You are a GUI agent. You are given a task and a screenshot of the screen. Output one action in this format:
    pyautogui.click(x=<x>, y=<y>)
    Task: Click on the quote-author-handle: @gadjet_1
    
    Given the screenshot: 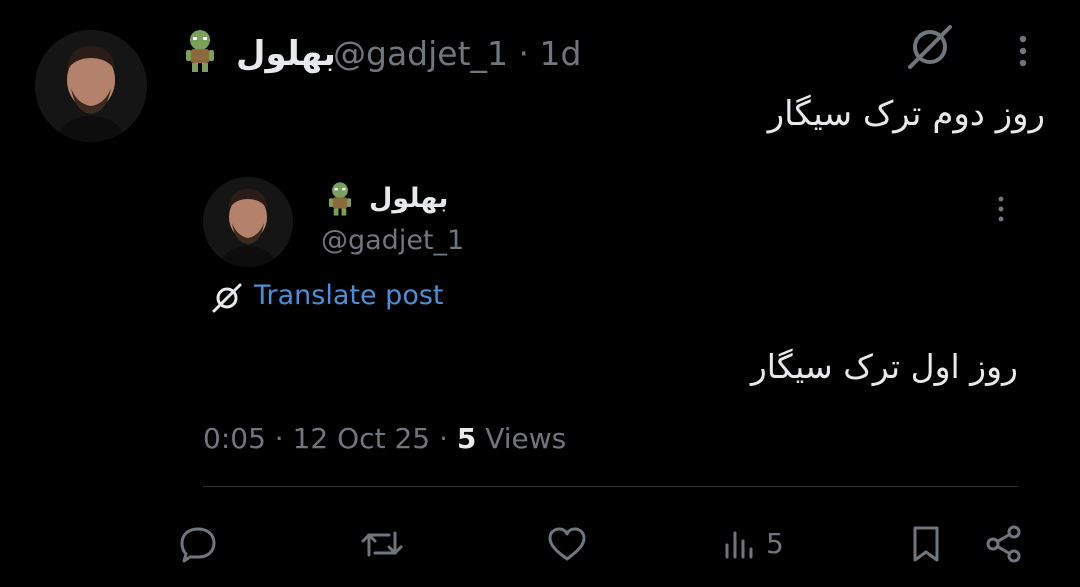 What is the action you would take?
    pyautogui.click(x=392, y=241)
    